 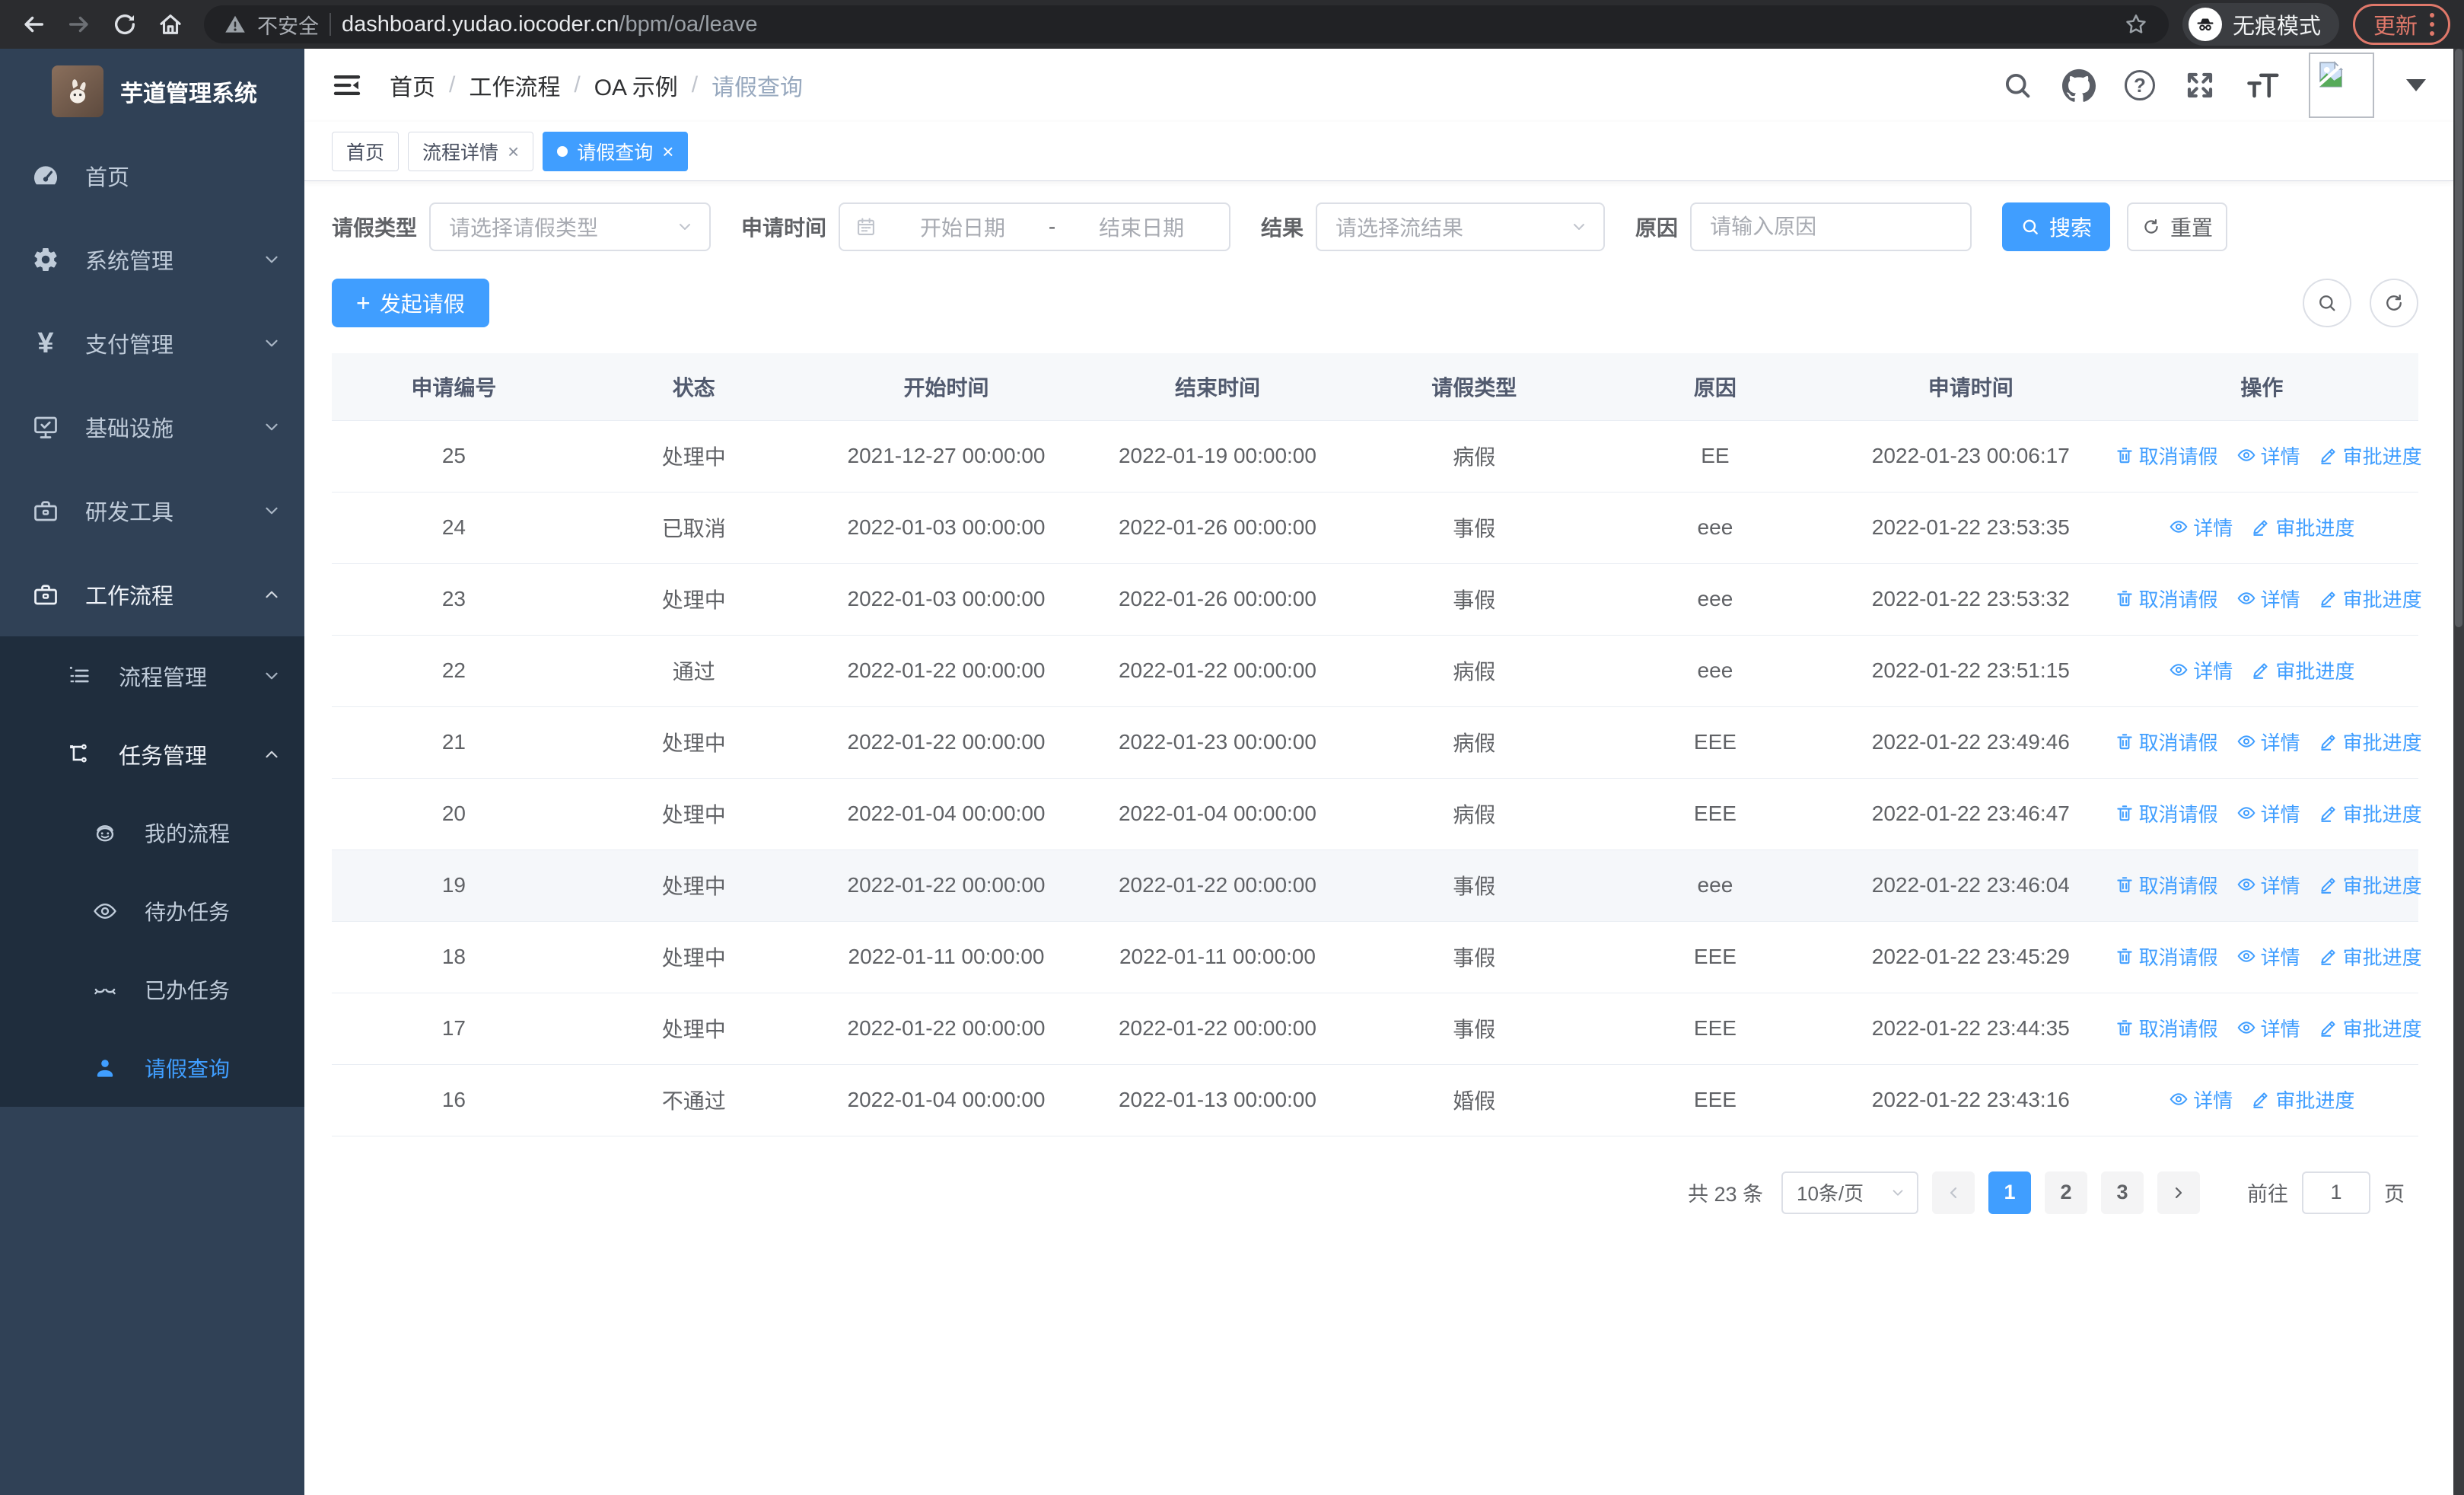 I want to click on sidebar-item-home: 首页, so click(x=152, y=176).